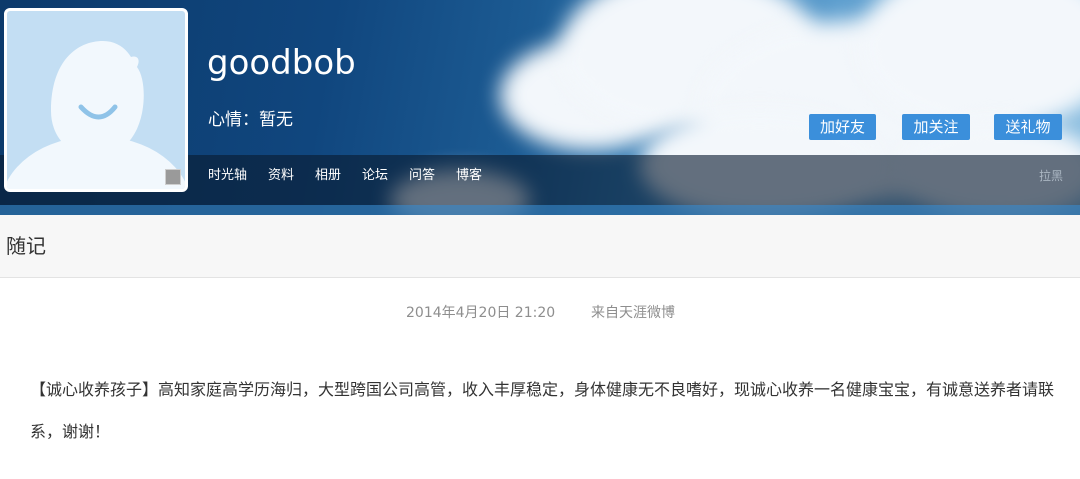 The image size is (1080, 479). What do you see at coordinates (281, 176) in the screenshot?
I see `nav-profile: 资料` at bounding box center [281, 176].